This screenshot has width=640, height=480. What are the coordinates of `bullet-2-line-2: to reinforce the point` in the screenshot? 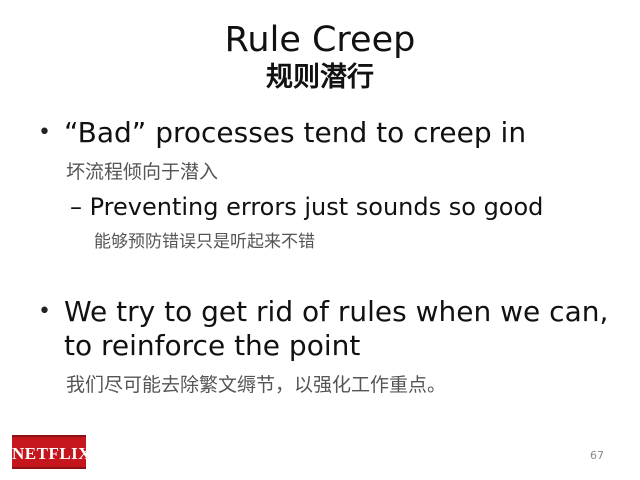 It's located at (212, 345).